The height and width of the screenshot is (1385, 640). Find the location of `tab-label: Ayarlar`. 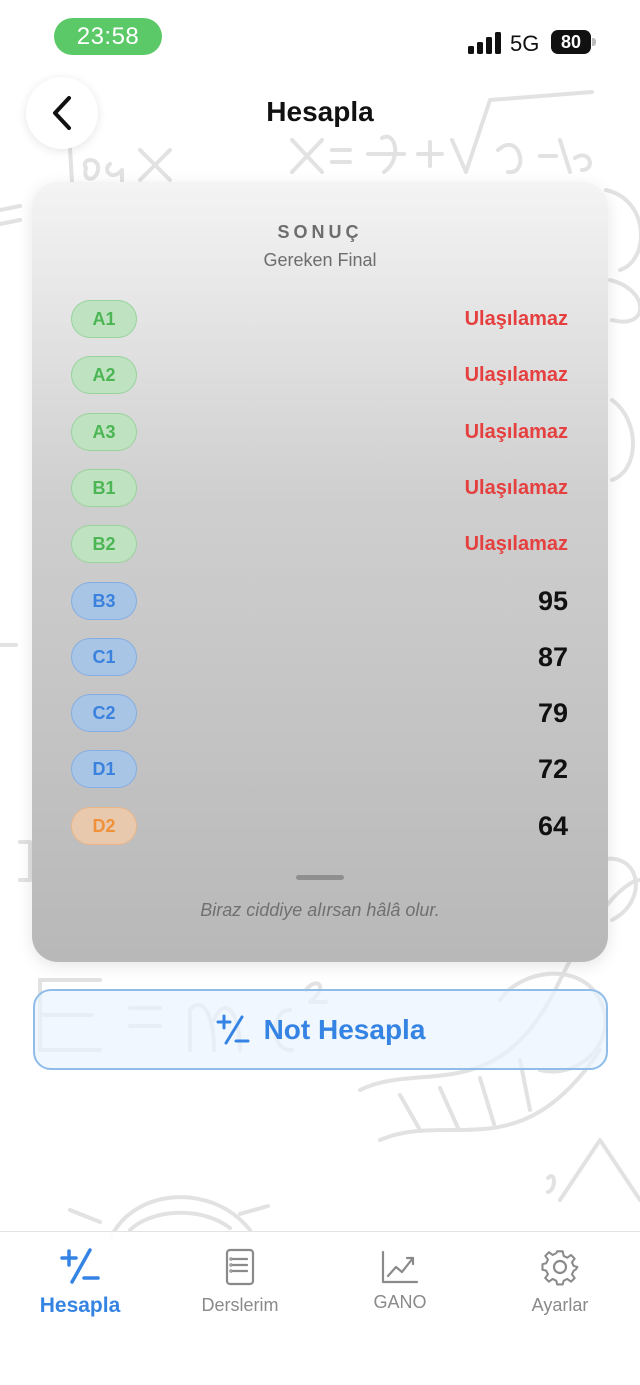

tab-label: Ayarlar is located at coordinates (560, 1305).